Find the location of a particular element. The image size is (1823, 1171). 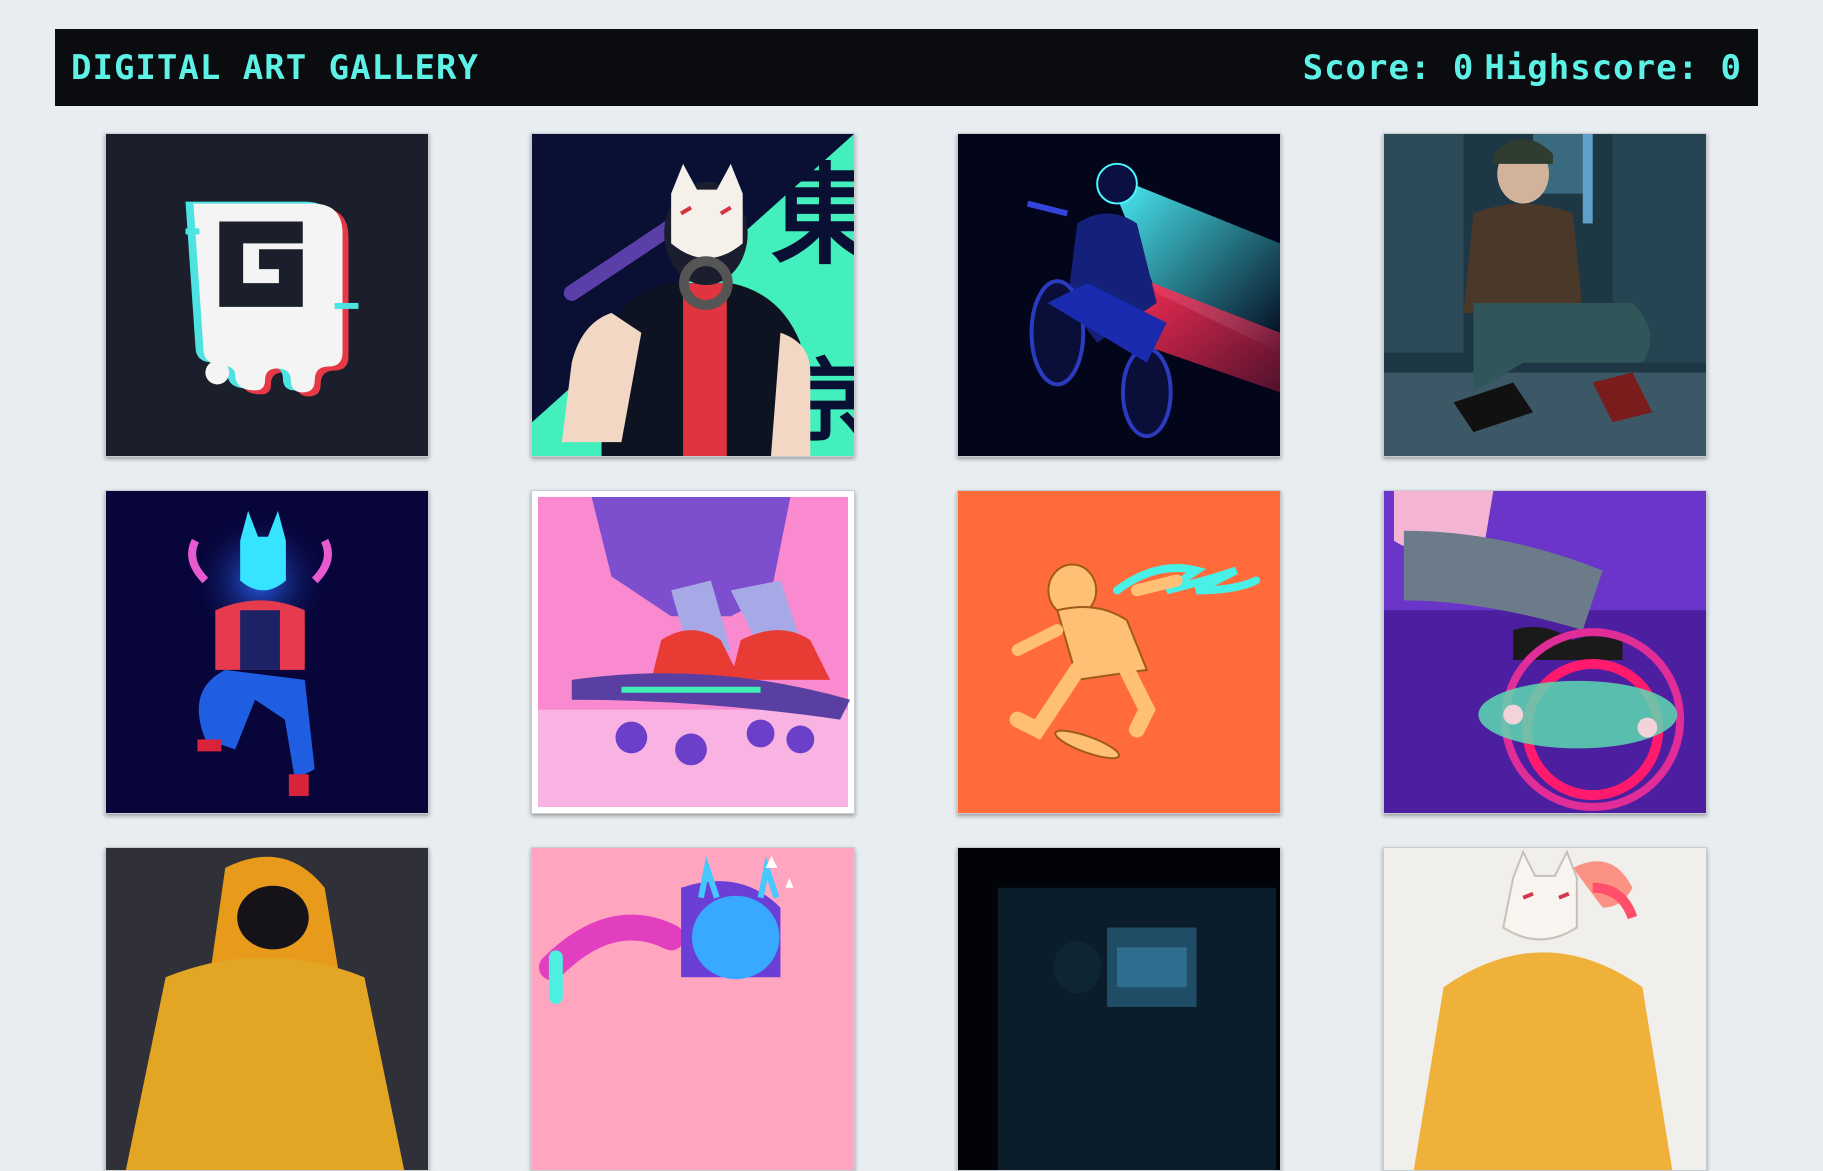

sneakers-skateboard-image is located at coordinates (693, 652).